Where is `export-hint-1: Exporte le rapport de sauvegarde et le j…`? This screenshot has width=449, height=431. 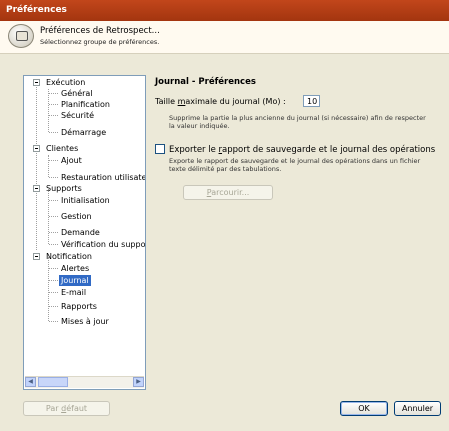
export-hint-1: Exporte le rapport de sauvegarde et le j… is located at coordinates (295, 161).